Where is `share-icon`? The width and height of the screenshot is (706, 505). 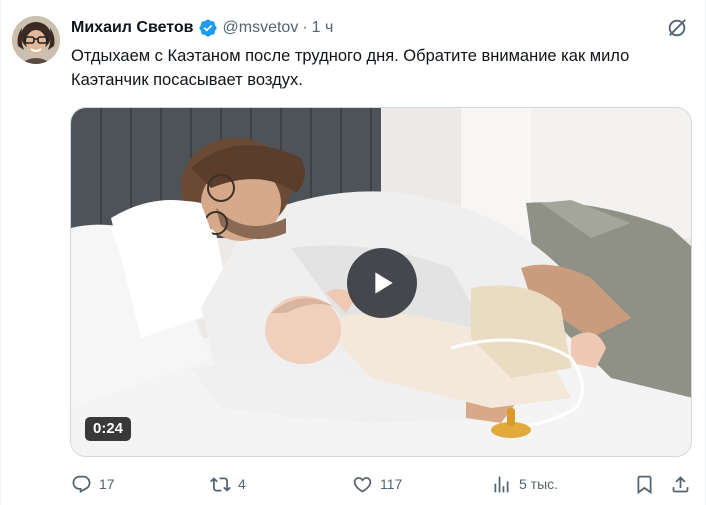 share-icon is located at coordinates (680, 483).